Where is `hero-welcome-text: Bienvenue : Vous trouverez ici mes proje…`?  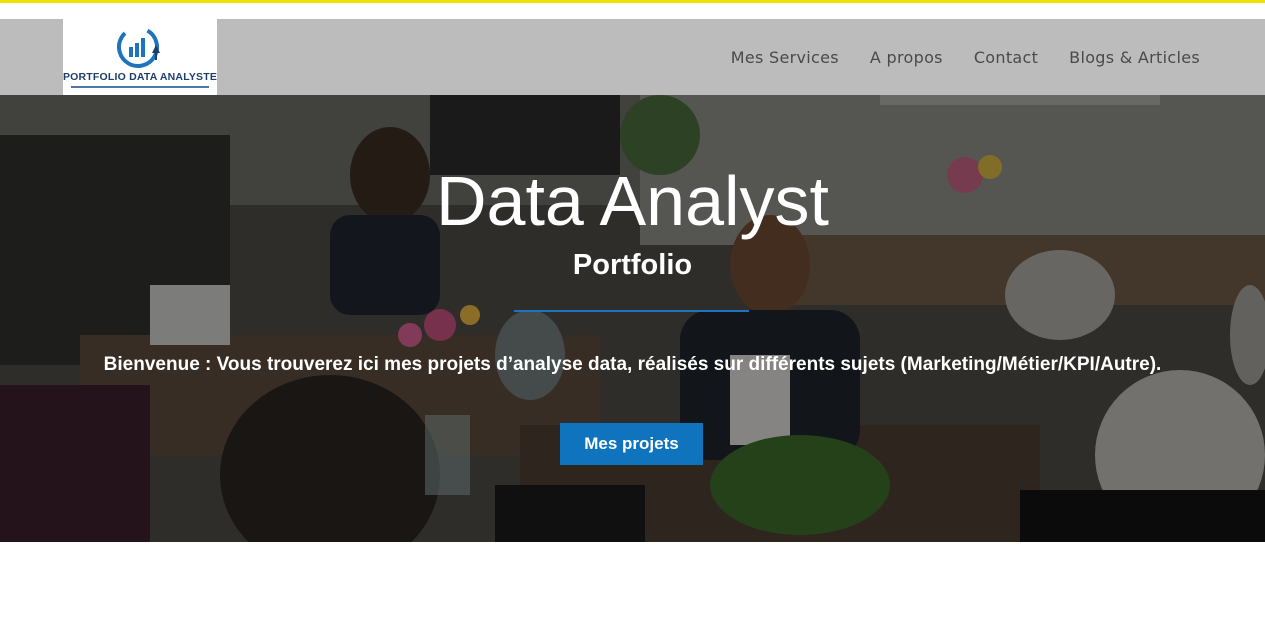
hero-welcome-text: Bienvenue : Vous trouverez ici mes proje… is located at coordinates (632, 364).